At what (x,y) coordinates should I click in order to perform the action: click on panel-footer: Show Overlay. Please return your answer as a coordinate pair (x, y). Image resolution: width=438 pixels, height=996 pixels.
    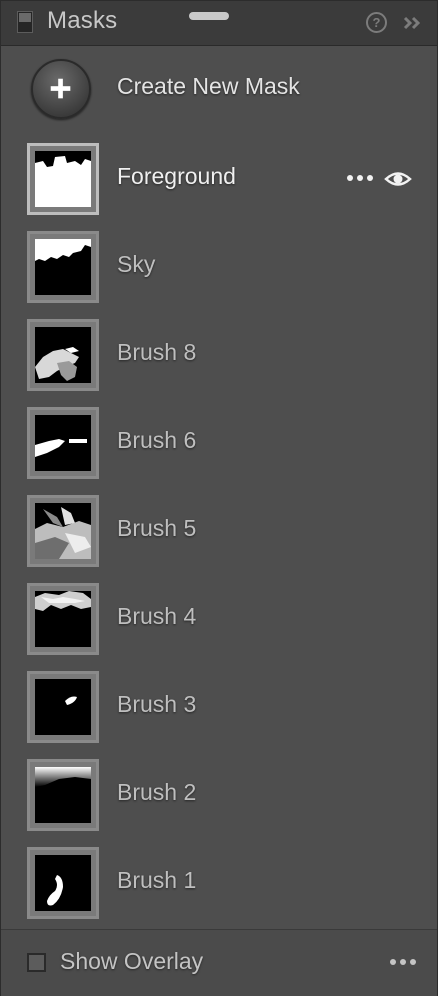
    Looking at the image, I should click on (219, 962).